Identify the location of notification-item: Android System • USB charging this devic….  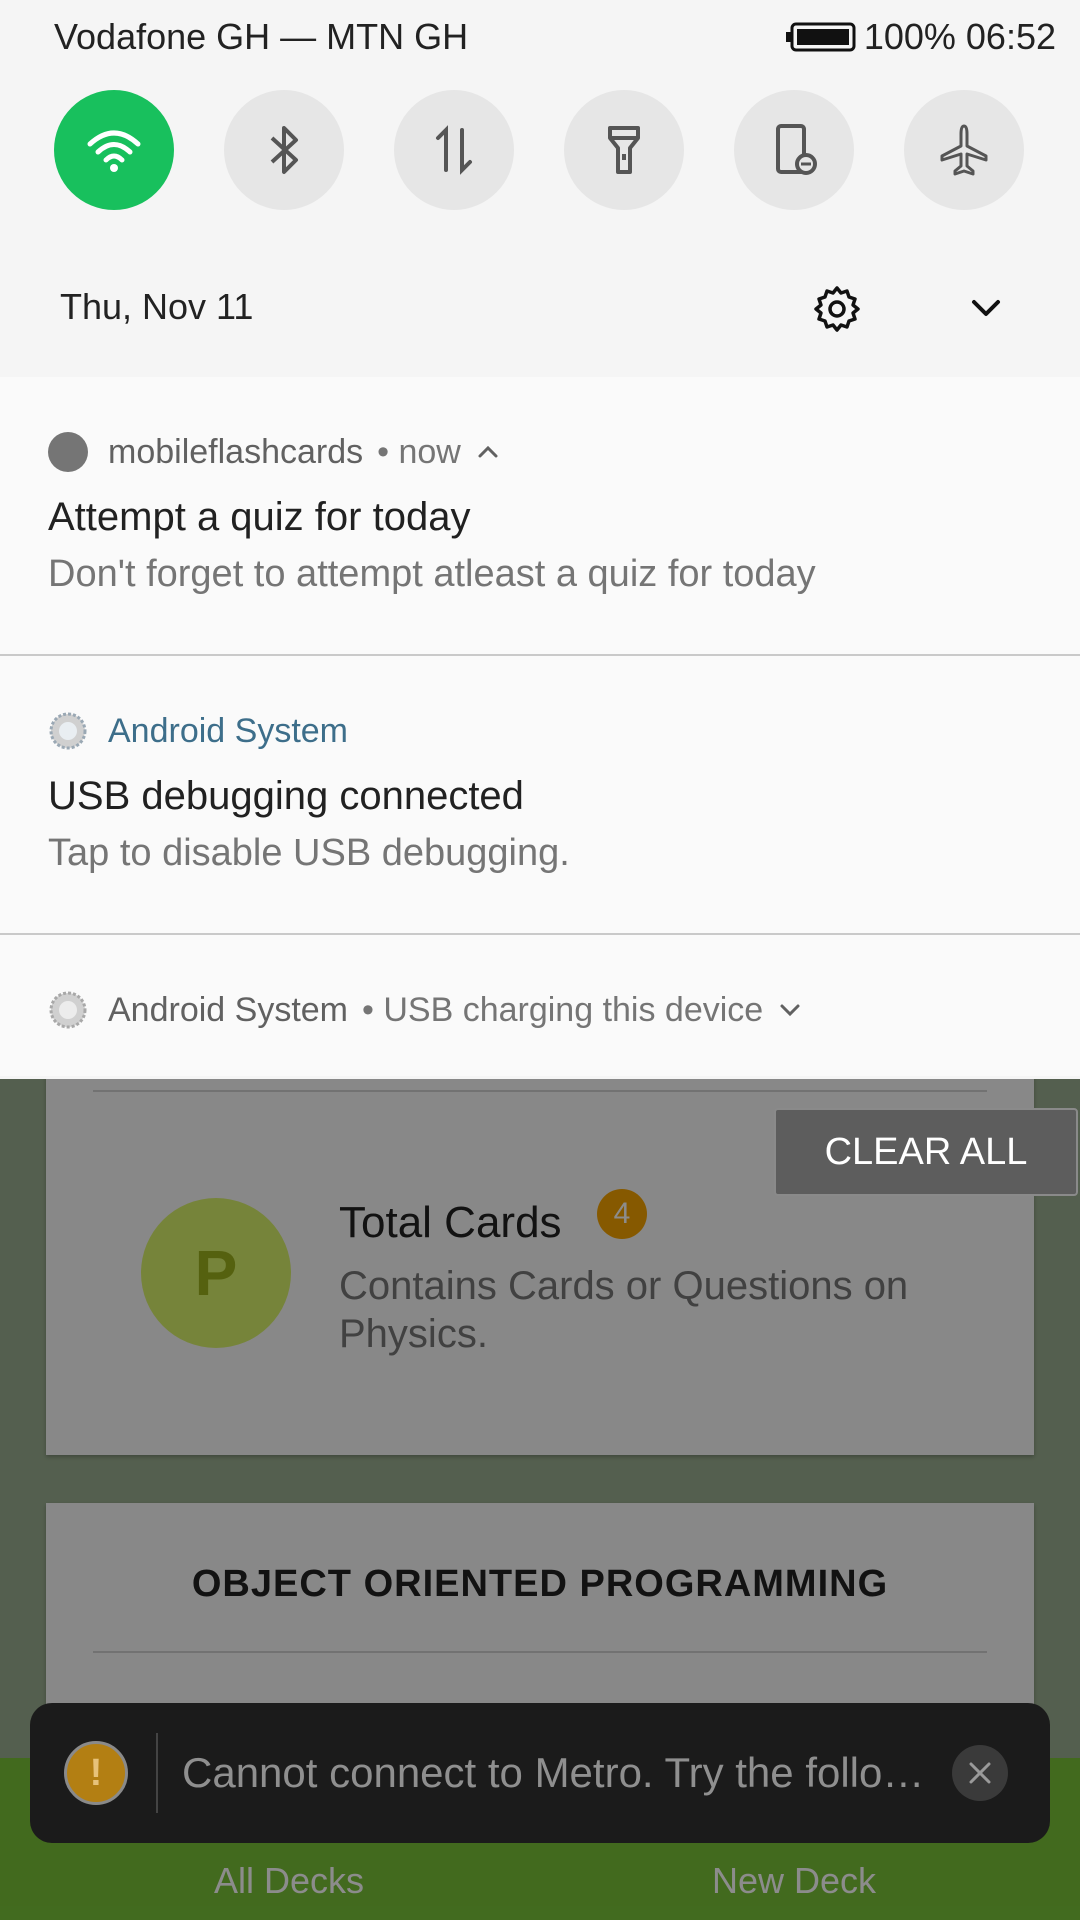
(540, 1005).